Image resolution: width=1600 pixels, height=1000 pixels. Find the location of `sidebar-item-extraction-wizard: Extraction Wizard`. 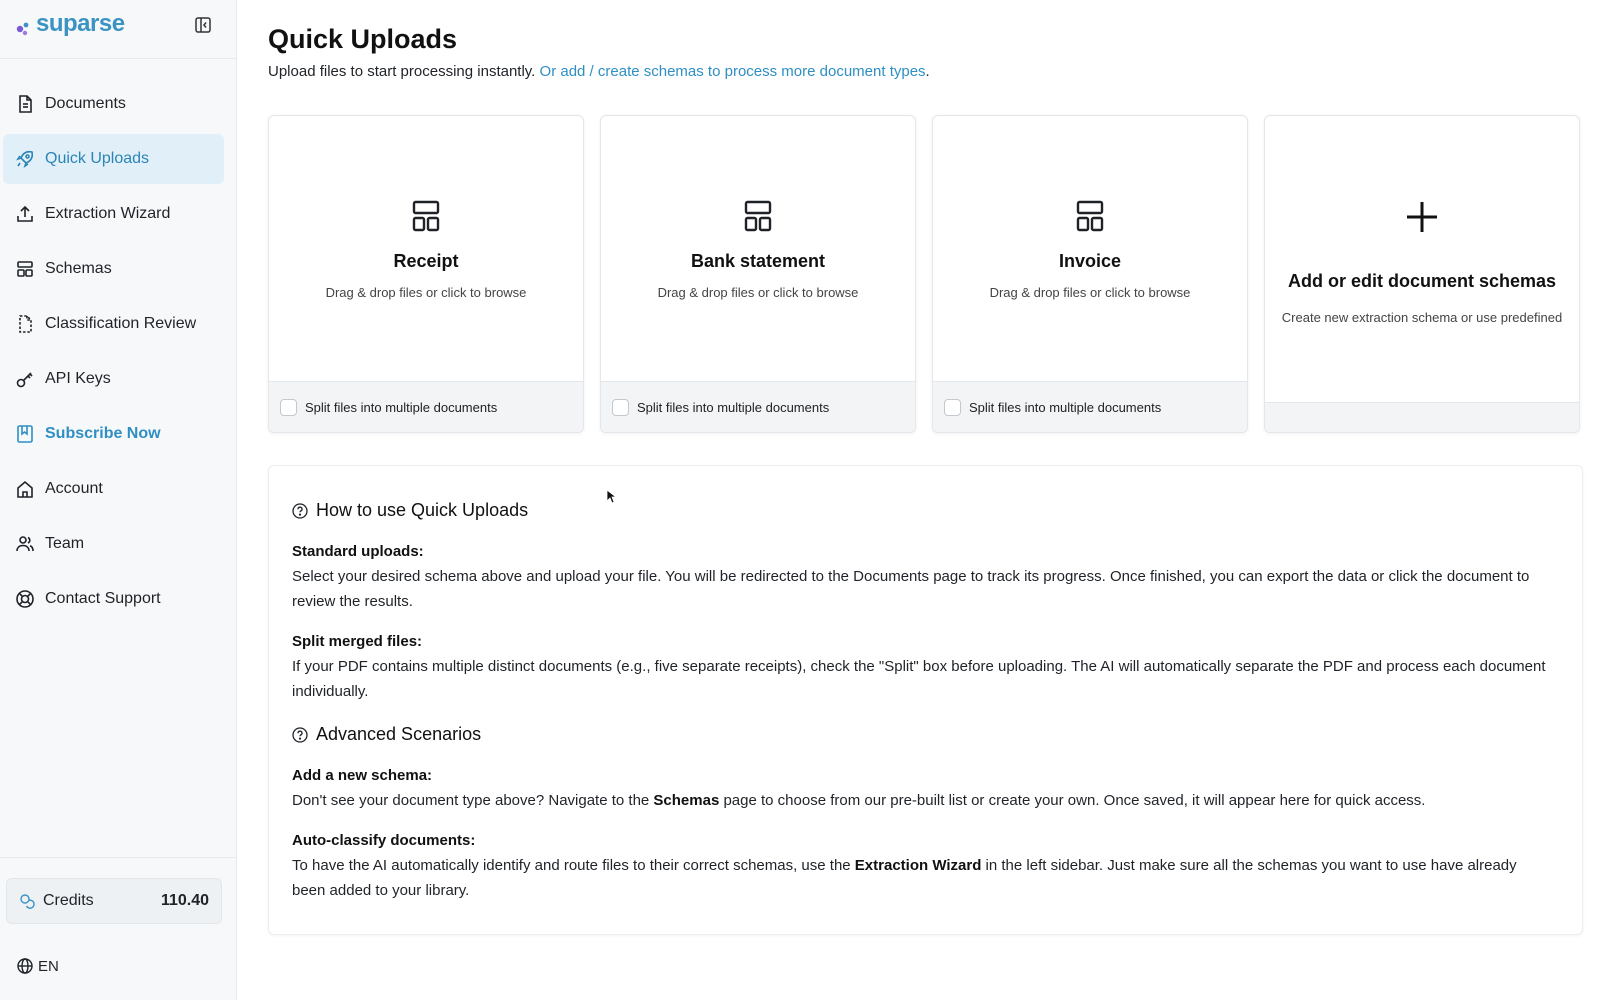

sidebar-item-extraction-wizard: Extraction Wizard is located at coordinates (113, 214).